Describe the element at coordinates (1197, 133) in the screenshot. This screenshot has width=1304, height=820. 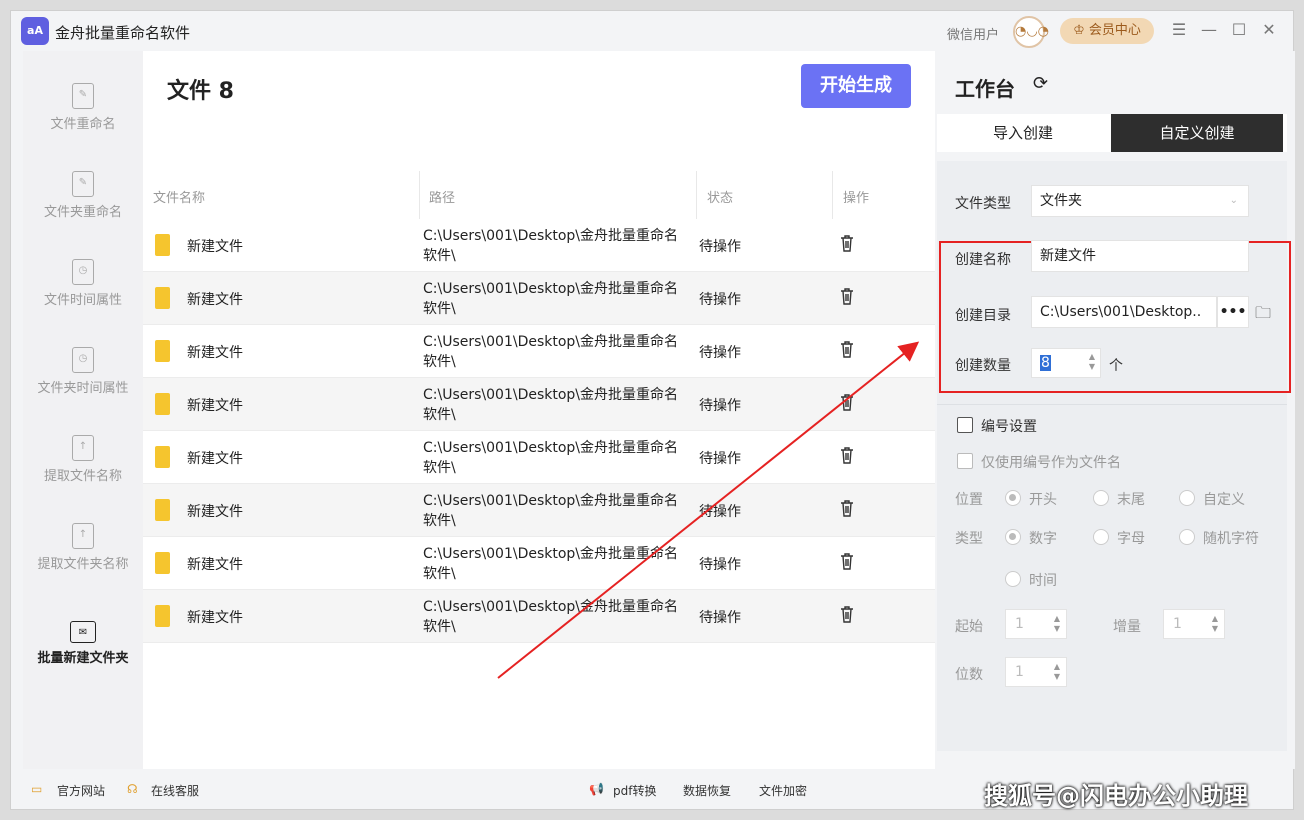
I see `tab-custom-create: 自定义创建` at that location.